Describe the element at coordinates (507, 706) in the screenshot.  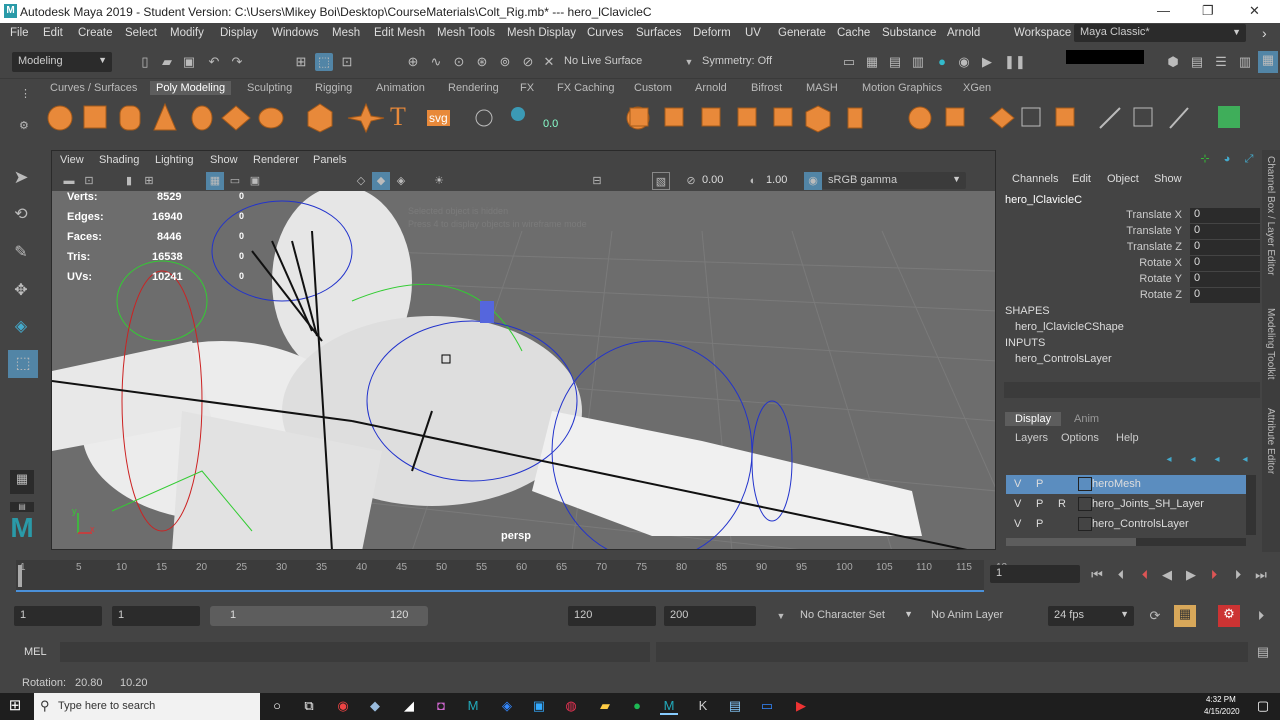
I see `maps-icon: ◈` at that location.